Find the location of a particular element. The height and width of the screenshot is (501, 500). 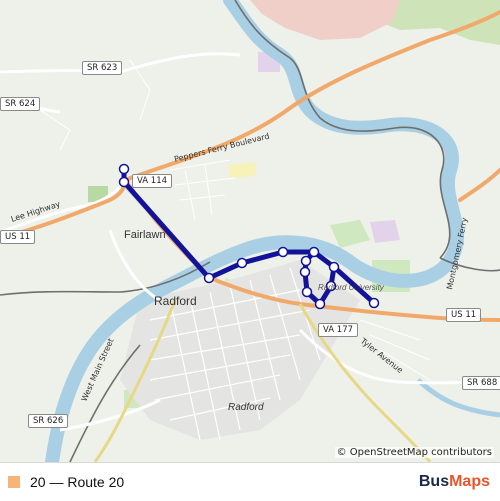

shield-sr688: SR 688 is located at coordinates (481, 383).